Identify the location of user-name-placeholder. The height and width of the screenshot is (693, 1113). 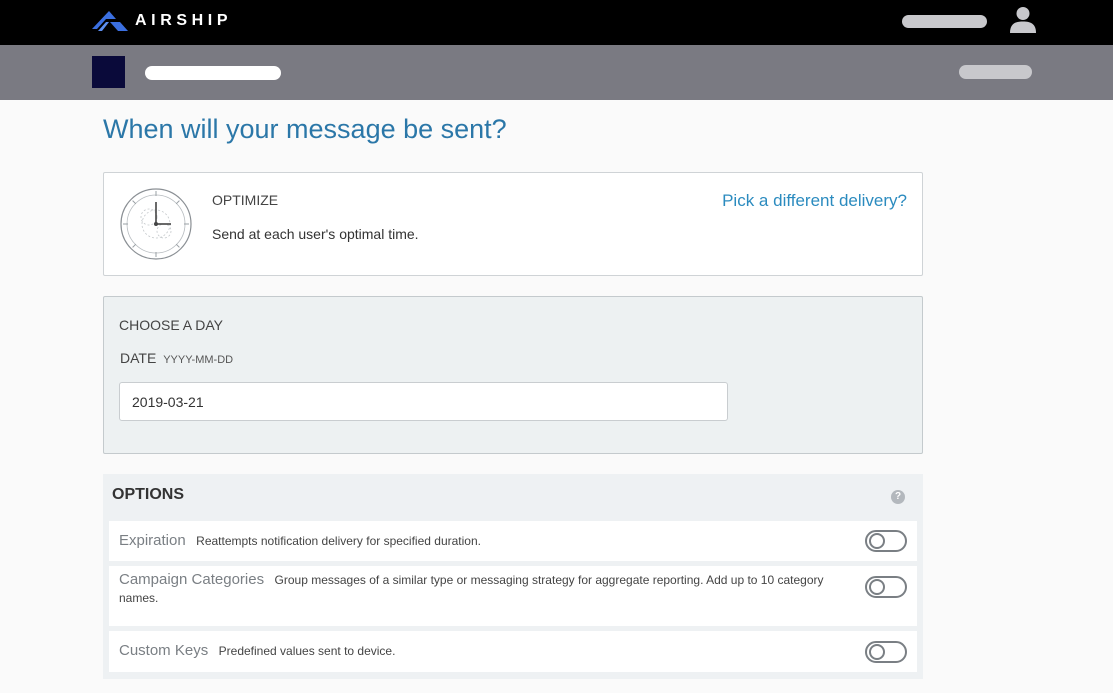
(944, 21).